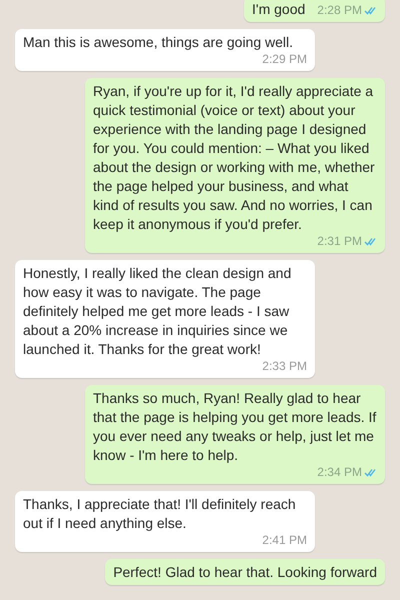  Describe the element at coordinates (158, 42) in the screenshot. I see `message-text: Man this is awesome, things are going well.` at that location.